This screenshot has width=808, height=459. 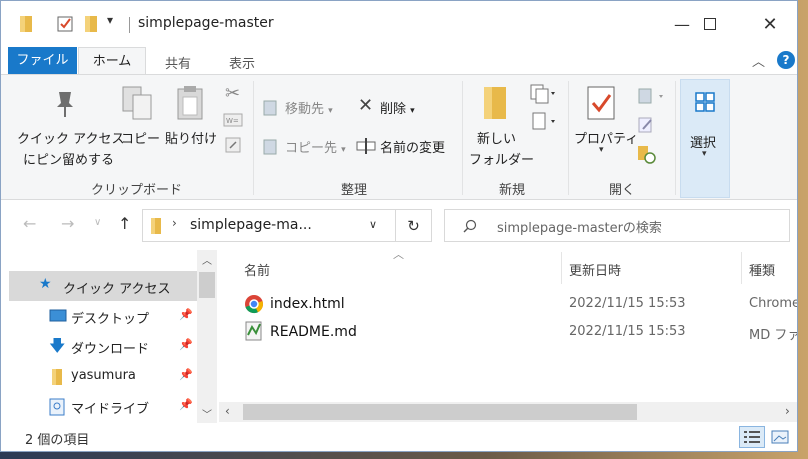 I want to click on copy-to-label: コピー先, so click(x=311, y=148).